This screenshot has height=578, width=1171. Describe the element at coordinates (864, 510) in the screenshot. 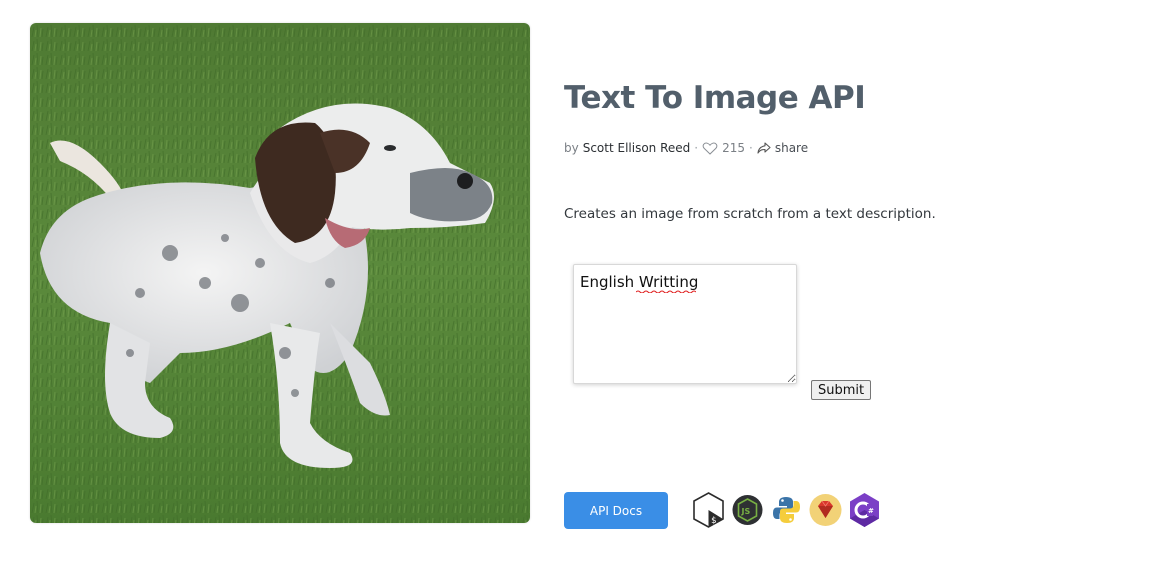

I see `csharp-icon: #` at that location.